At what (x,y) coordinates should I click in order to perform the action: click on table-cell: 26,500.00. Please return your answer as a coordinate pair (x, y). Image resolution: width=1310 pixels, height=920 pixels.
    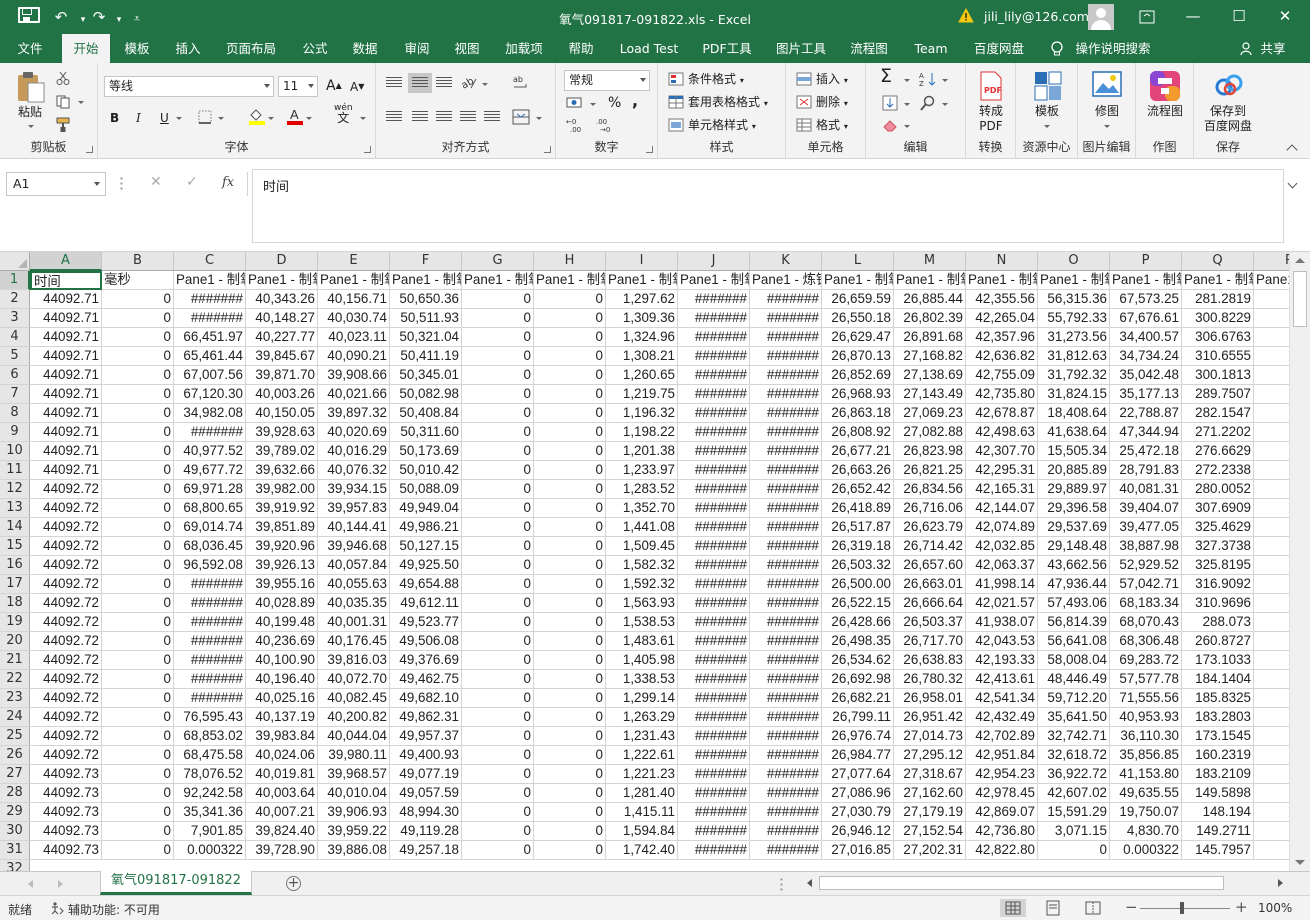
    Looking at the image, I should click on (858, 584).